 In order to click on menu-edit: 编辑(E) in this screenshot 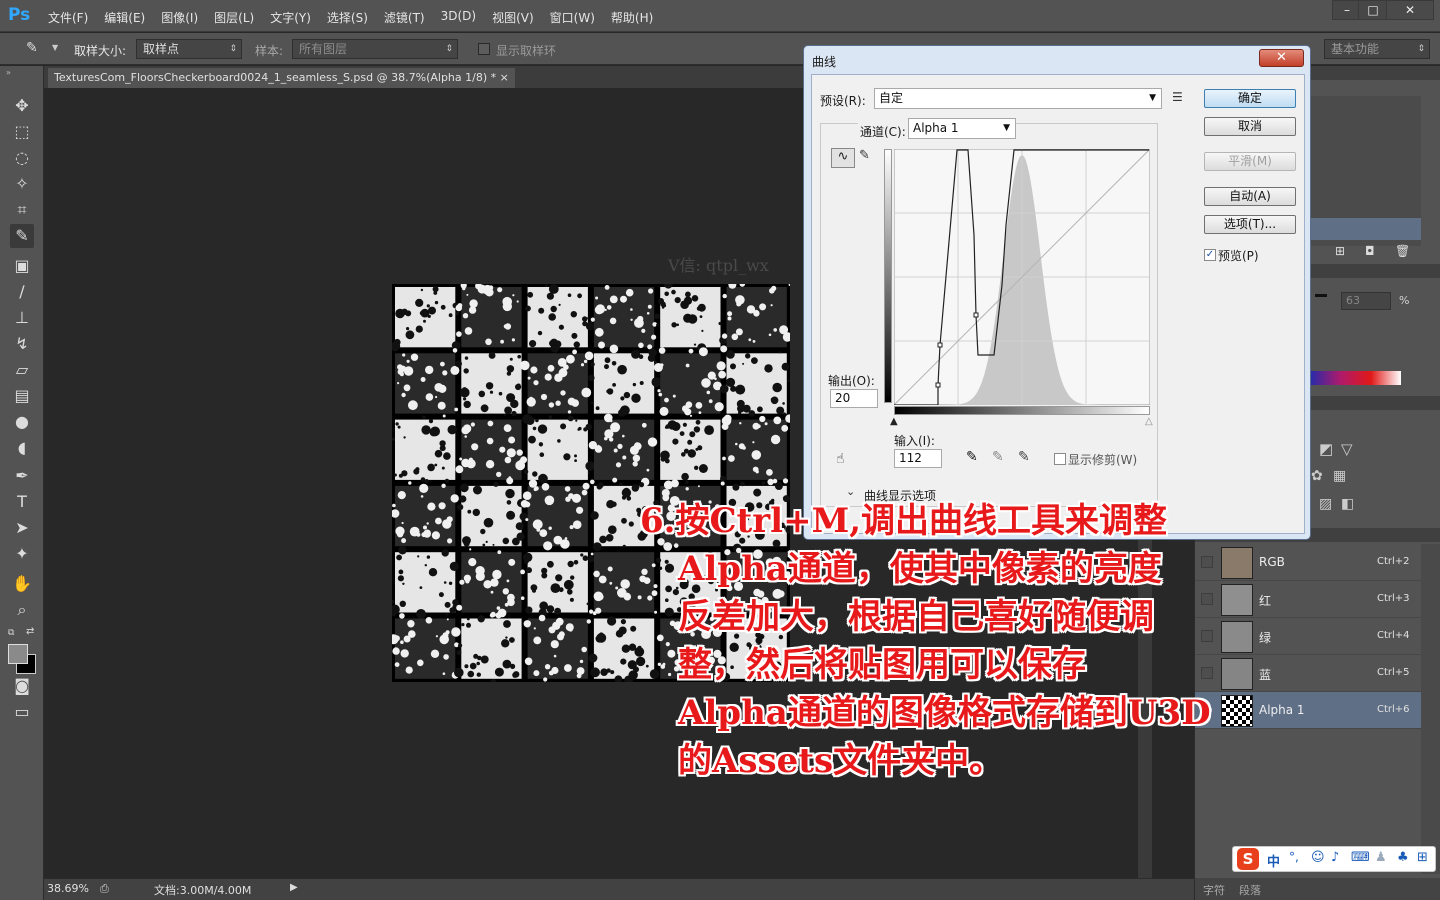, I will do `click(124, 17)`.